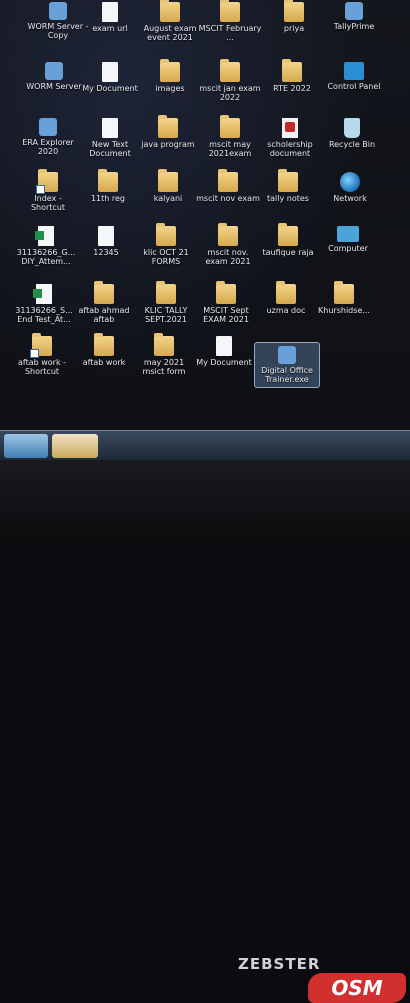 The height and width of the screenshot is (1003, 410). What do you see at coordinates (288, 198) in the screenshot?
I see `icon-label: tally notes` at bounding box center [288, 198].